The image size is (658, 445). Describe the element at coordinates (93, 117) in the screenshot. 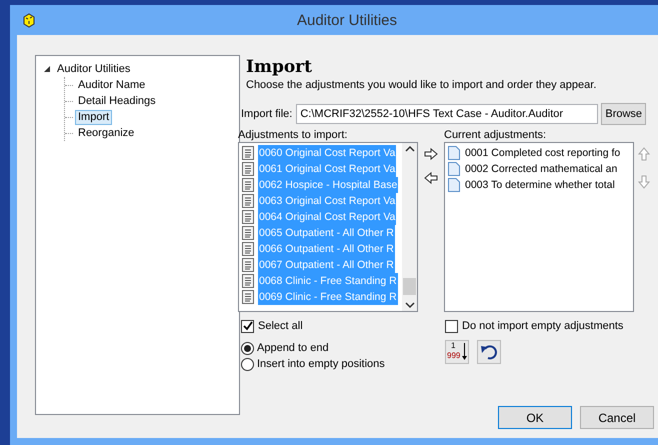

I see `tree-item: Import` at that location.